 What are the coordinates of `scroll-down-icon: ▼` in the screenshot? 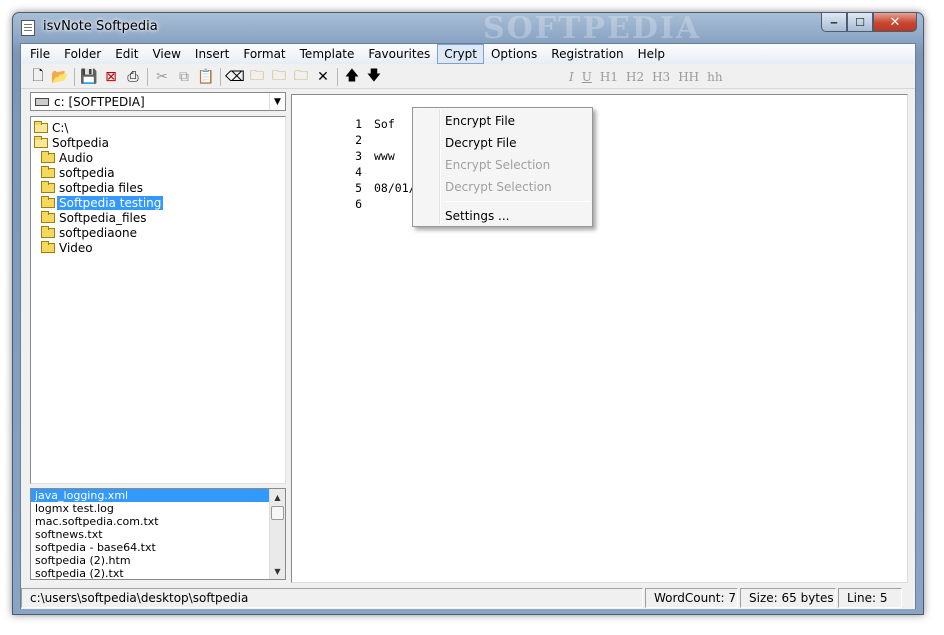 It's located at (277, 571).